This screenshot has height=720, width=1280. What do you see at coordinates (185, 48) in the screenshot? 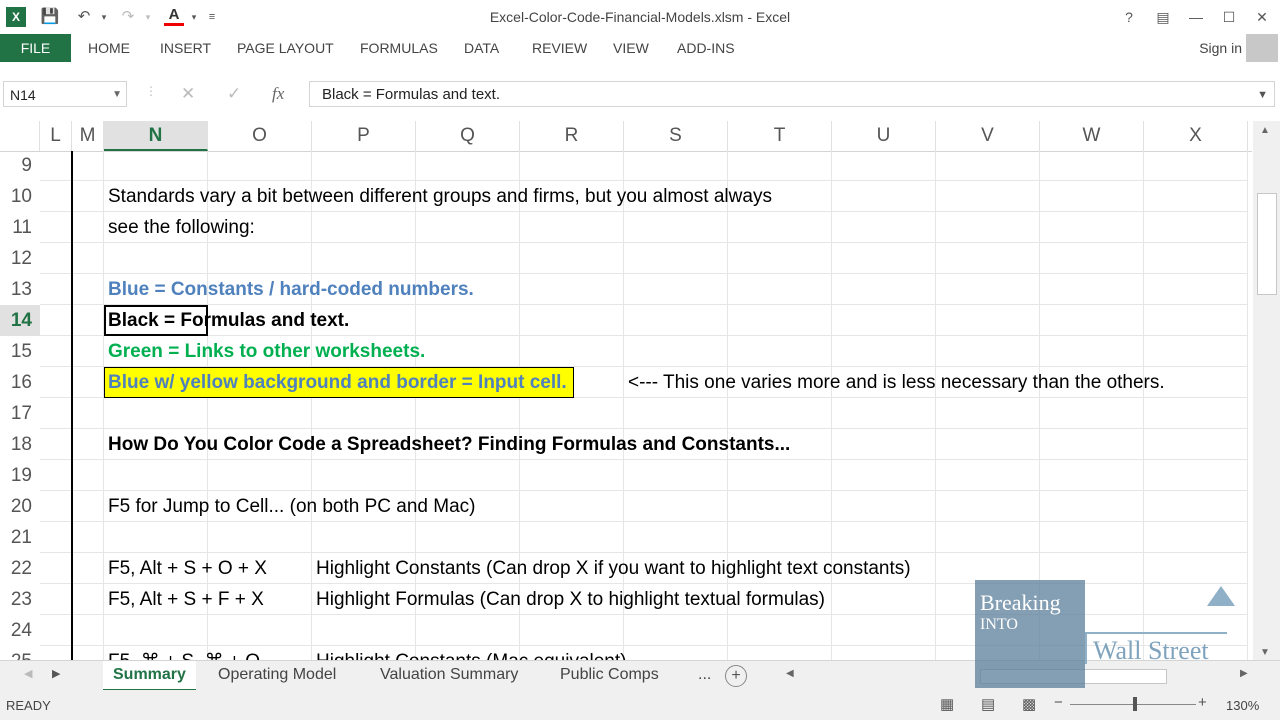
I see `tab-insert: INSERT` at bounding box center [185, 48].